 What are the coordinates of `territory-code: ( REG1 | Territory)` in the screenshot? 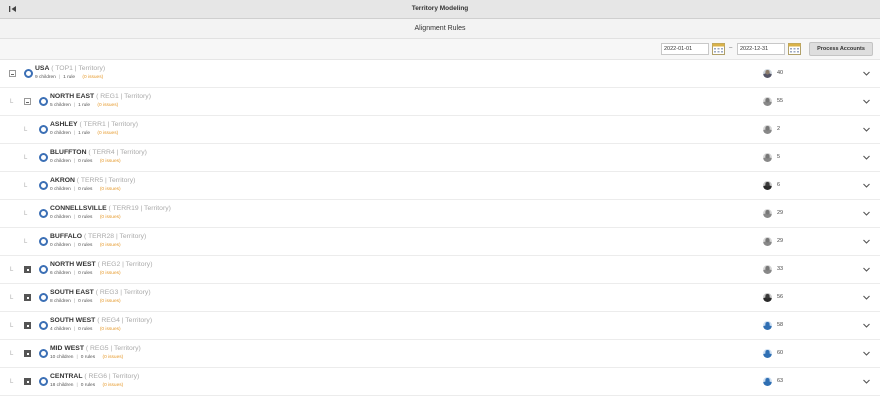 It's located at (122, 96).